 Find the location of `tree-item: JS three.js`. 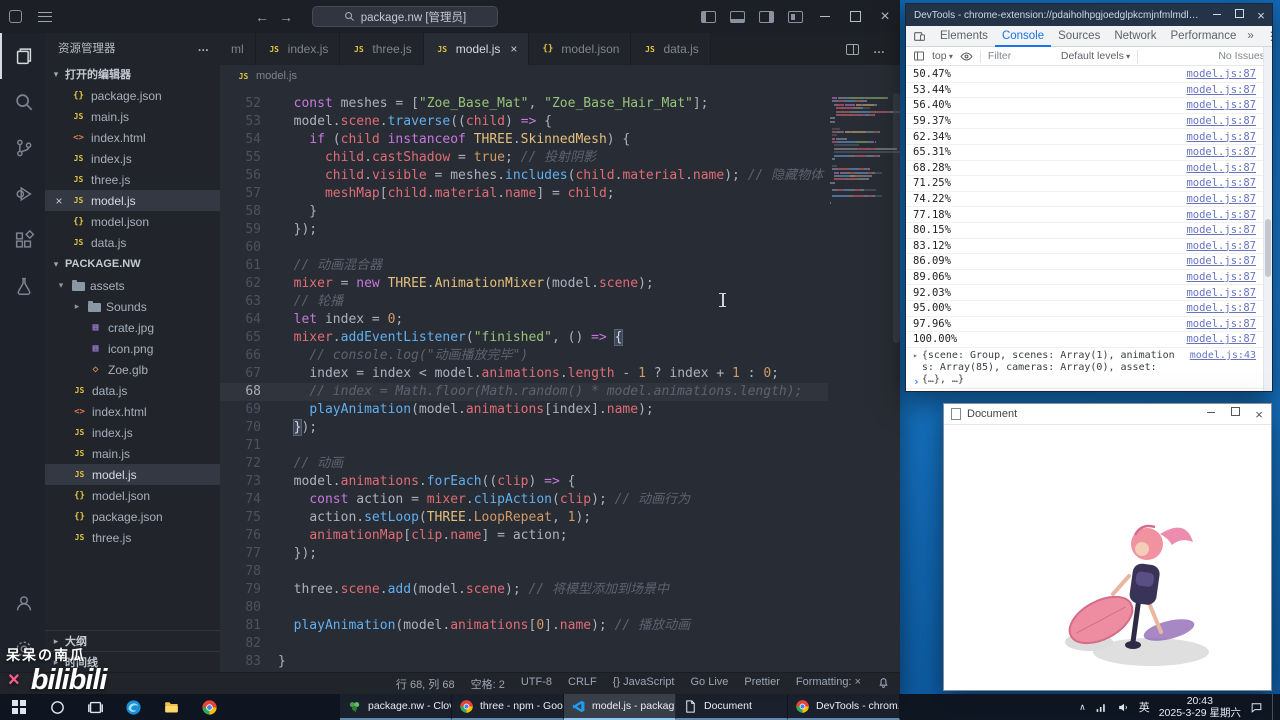

tree-item: JS three.js is located at coordinates (132, 537).